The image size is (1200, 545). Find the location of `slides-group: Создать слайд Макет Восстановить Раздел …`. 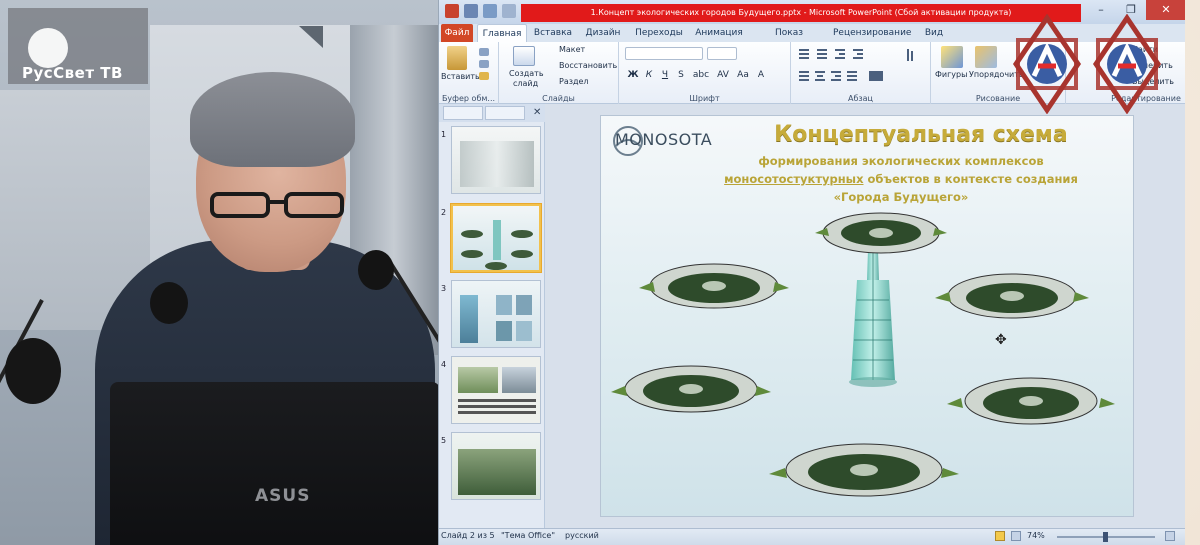

slides-group: Создать слайд Макет Восстановить Раздел … is located at coordinates (559, 73).